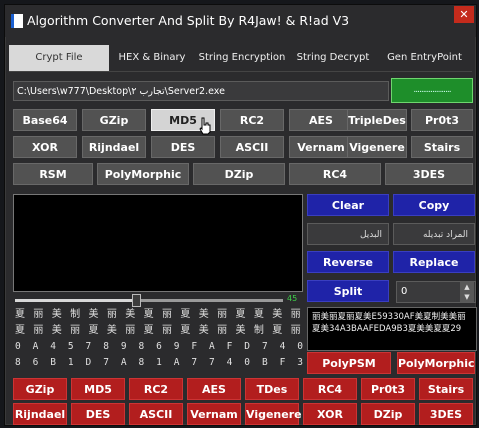  I want to click on polymorphic-red-button: PolyMorphic, so click(436, 363).